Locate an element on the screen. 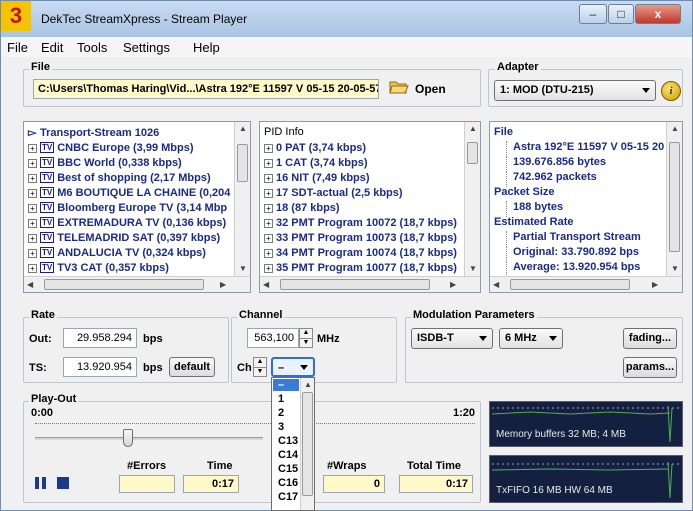  pid-vscroll: ▲ ▼ is located at coordinates (472, 200).